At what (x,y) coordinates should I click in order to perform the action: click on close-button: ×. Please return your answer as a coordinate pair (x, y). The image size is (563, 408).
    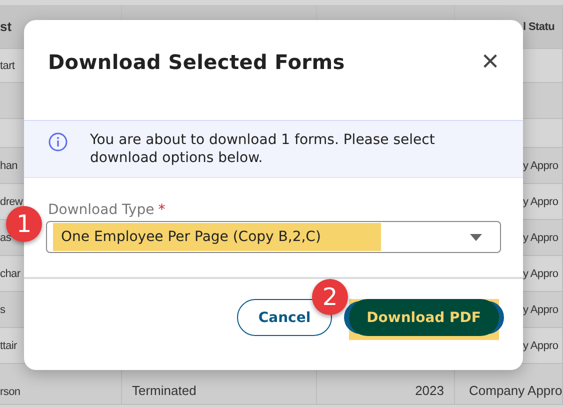
    Looking at the image, I should click on (490, 62).